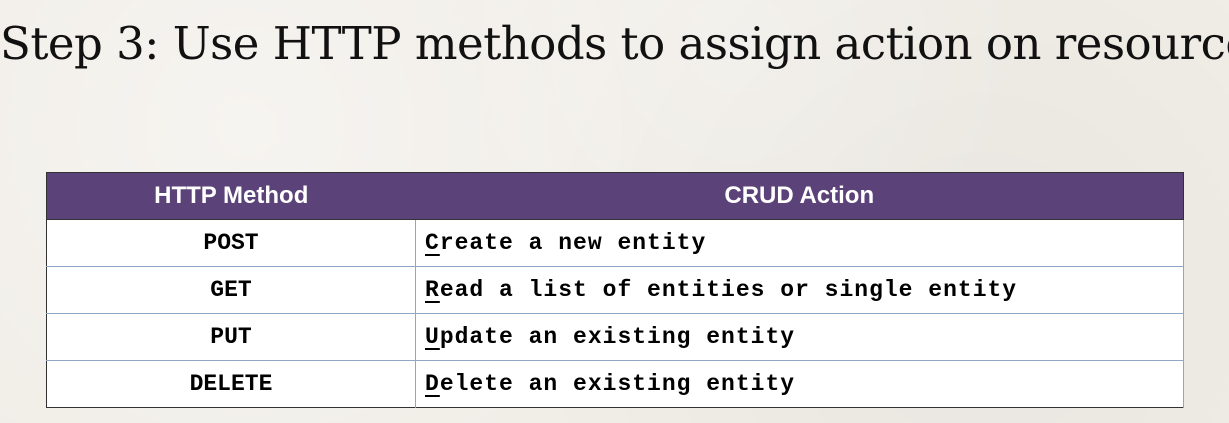 The width and height of the screenshot is (1229, 423). Describe the element at coordinates (617, 337) in the screenshot. I see `action-text: pdate an existing entity` at that location.